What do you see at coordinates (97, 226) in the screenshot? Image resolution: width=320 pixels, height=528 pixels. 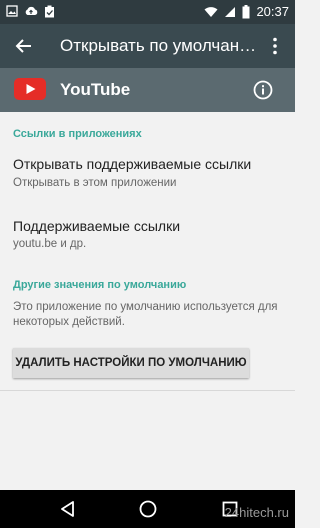 I see `supported-links-title: Поддерживаемые ссылки` at bounding box center [97, 226].